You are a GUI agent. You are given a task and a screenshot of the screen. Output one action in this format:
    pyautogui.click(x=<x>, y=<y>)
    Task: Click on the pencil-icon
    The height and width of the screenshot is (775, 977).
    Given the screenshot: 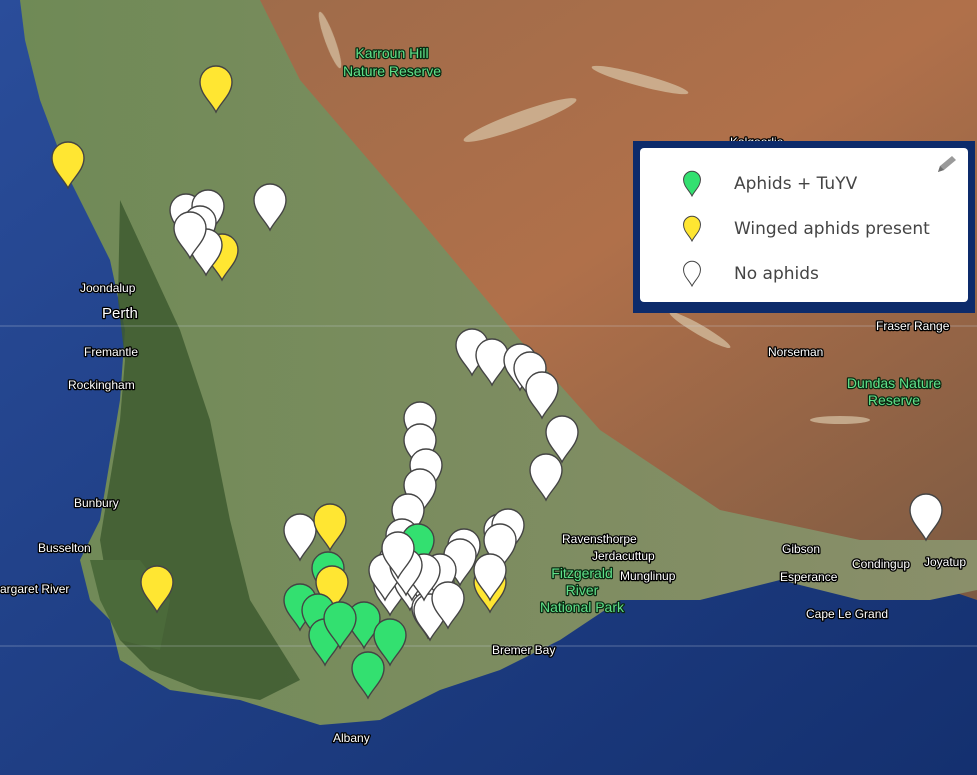 What is the action you would take?
    pyautogui.click(x=947, y=165)
    